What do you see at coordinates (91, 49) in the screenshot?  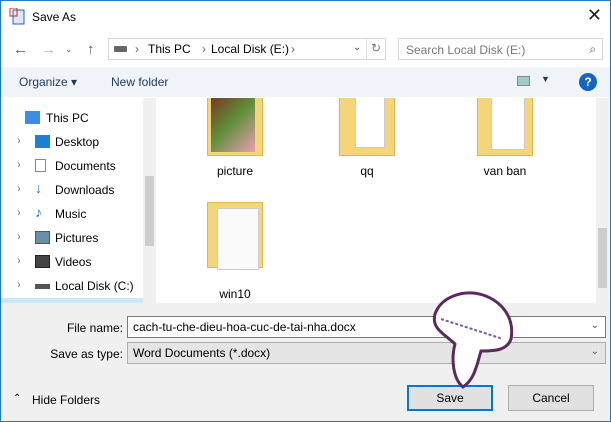 I see `up-button: ↑` at bounding box center [91, 49].